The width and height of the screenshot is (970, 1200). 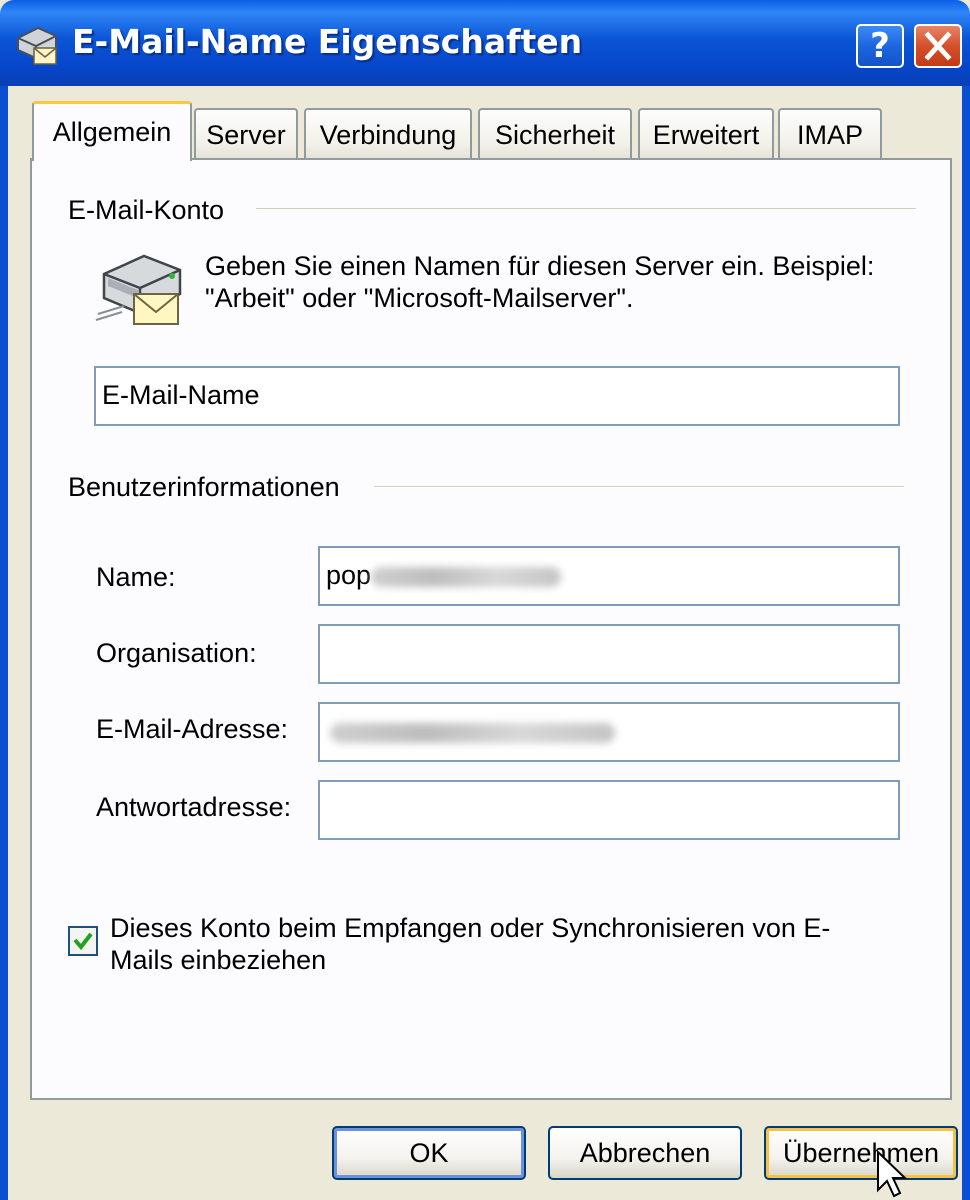 What do you see at coordinates (555, 133) in the screenshot?
I see `tab-sicherheit: Sicherheit` at bounding box center [555, 133].